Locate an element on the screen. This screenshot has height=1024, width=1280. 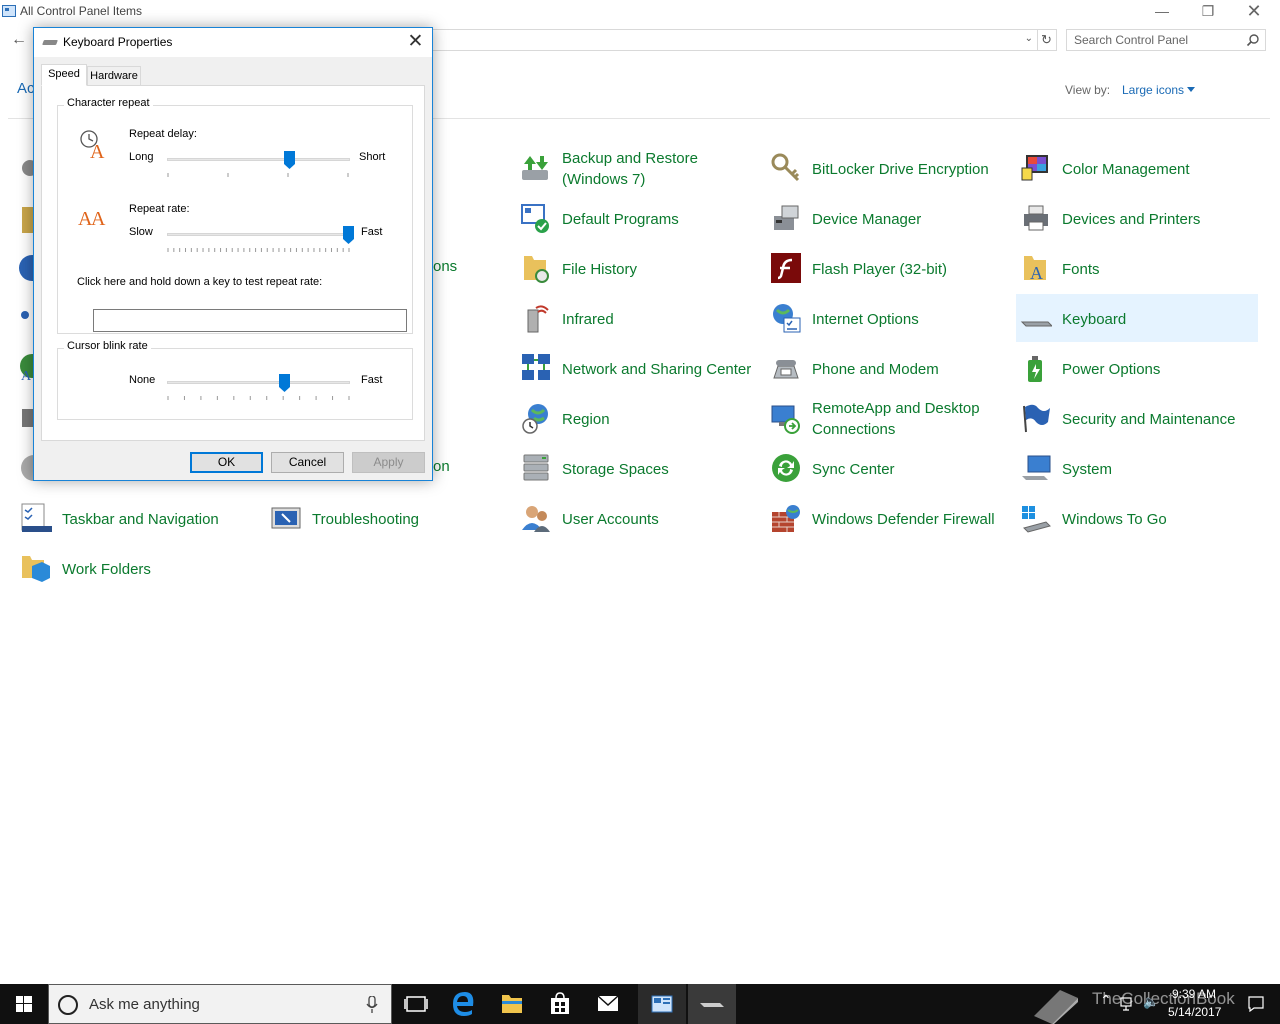
book-watermark-icon is located at coordinates (1056, 1007).